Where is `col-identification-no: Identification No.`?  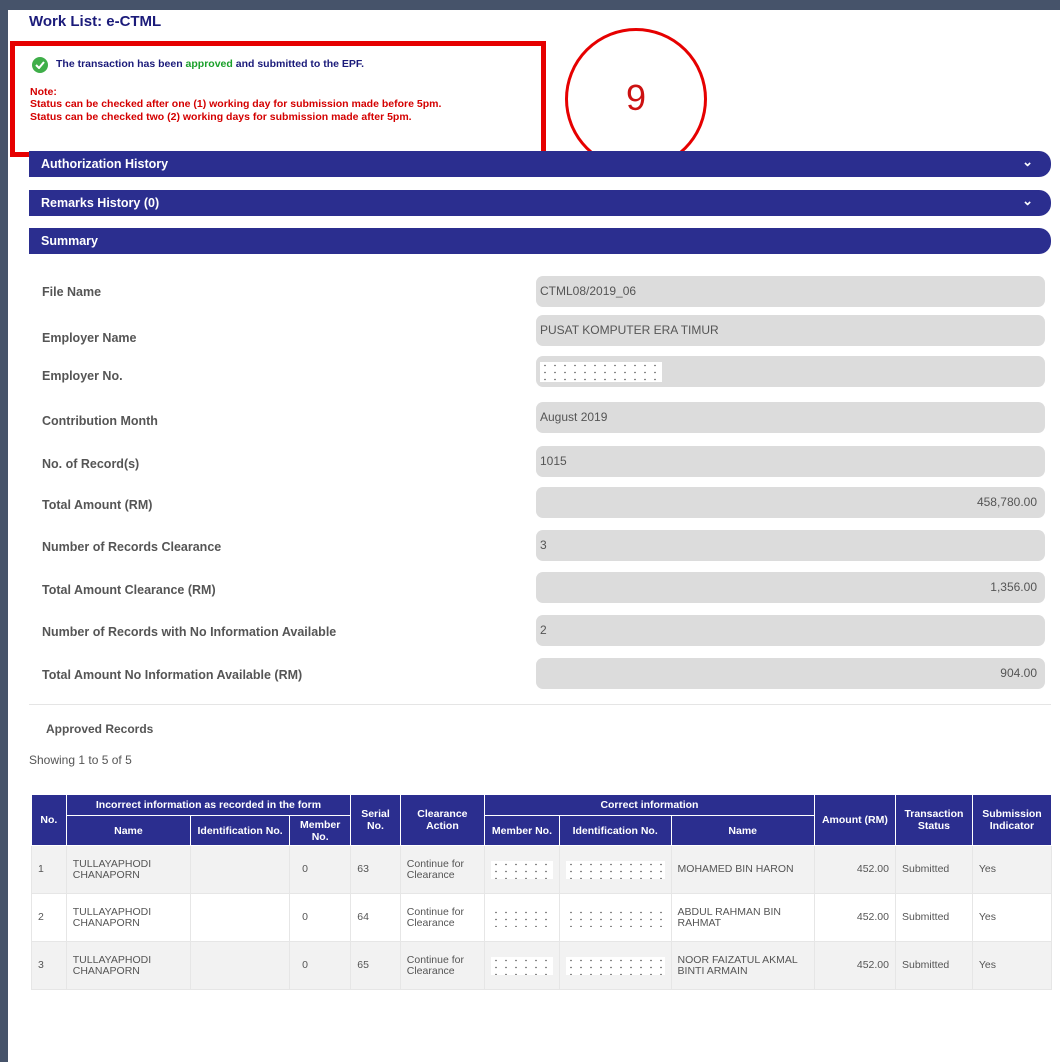
col-identification-no: Identification No. is located at coordinates (240, 830).